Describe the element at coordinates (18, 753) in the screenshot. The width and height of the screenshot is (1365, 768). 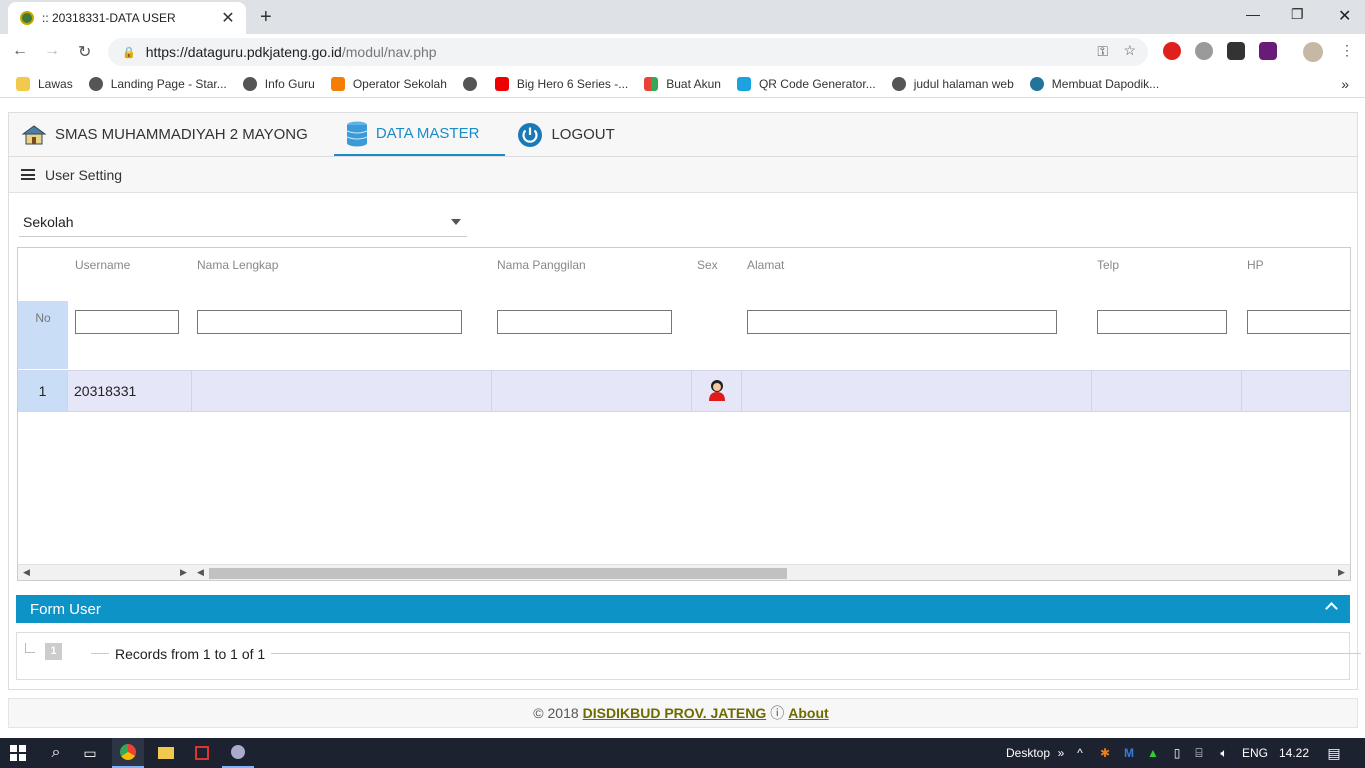
I see `windows-start-icon` at that location.